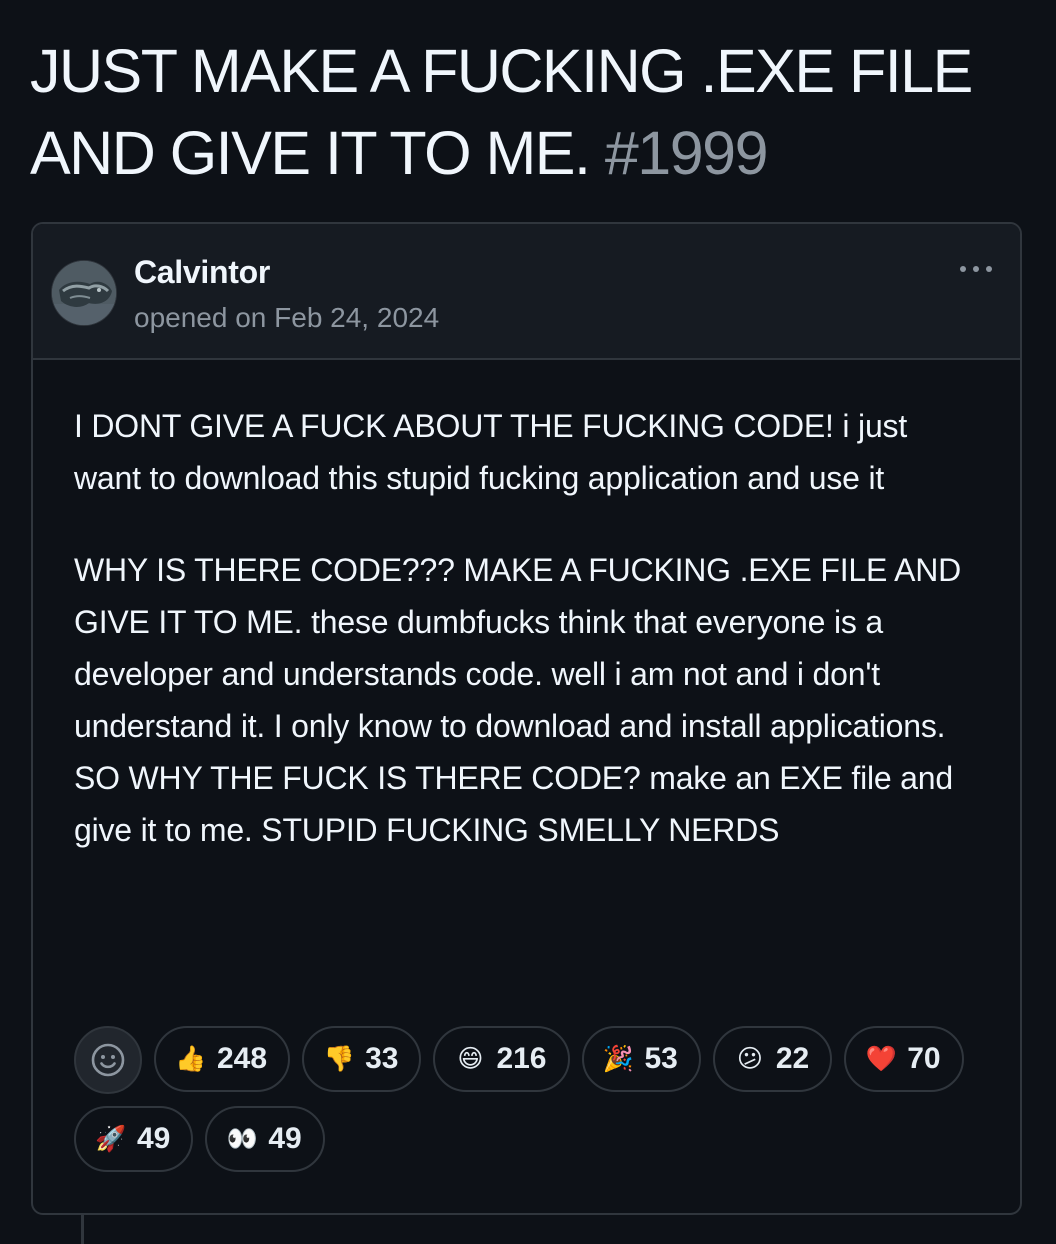 This screenshot has width=1056, height=1244. Describe the element at coordinates (641, 1059) in the screenshot. I see `reaction-hooray: 🎉 53` at that location.